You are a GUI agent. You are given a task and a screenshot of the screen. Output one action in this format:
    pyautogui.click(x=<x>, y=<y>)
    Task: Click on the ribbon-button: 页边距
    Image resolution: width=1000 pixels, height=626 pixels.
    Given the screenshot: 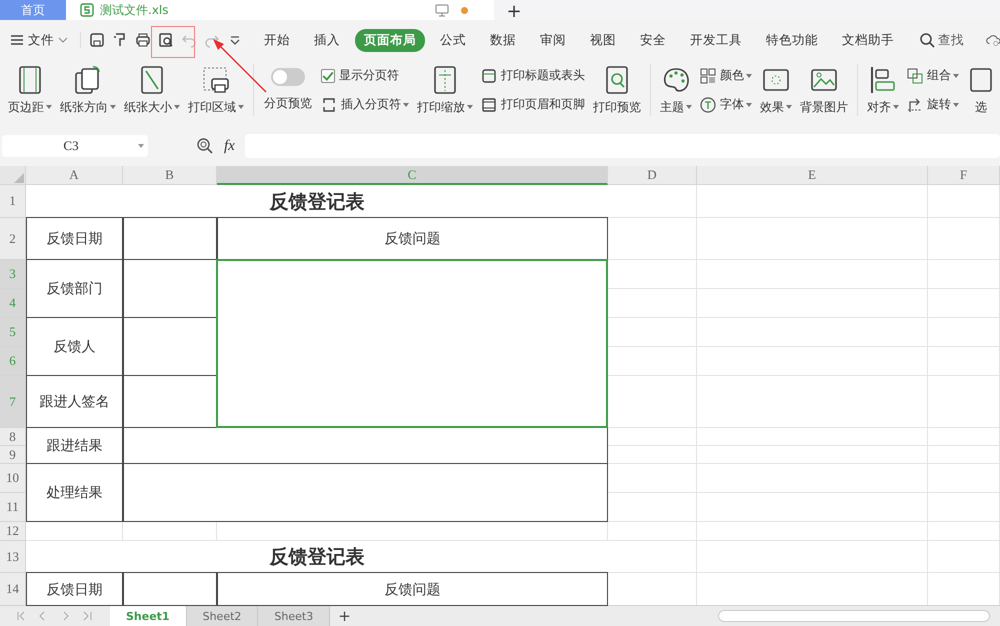 What is the action you would take?
    pyautogui.click(x=30, y=90)
    